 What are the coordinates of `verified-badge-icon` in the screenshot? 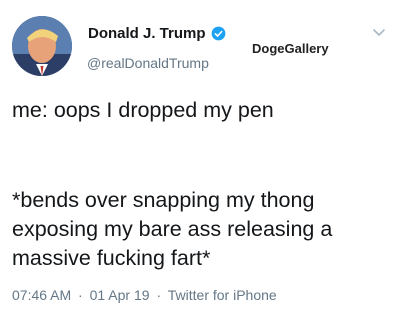 It's located at (218, 33).